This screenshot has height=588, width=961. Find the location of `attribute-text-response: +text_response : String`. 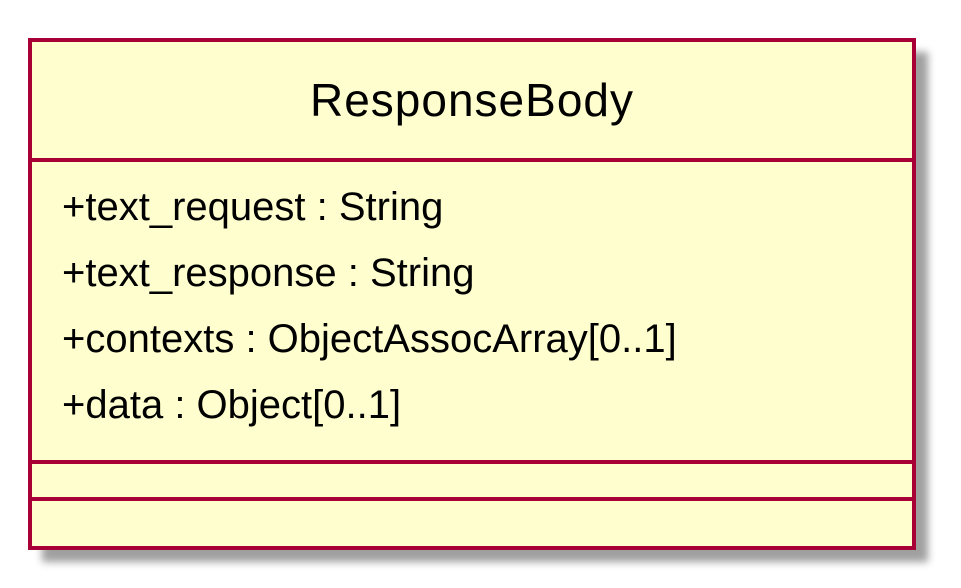

attribute-text-response: +text_response : String is located at coordinates (268, 273).